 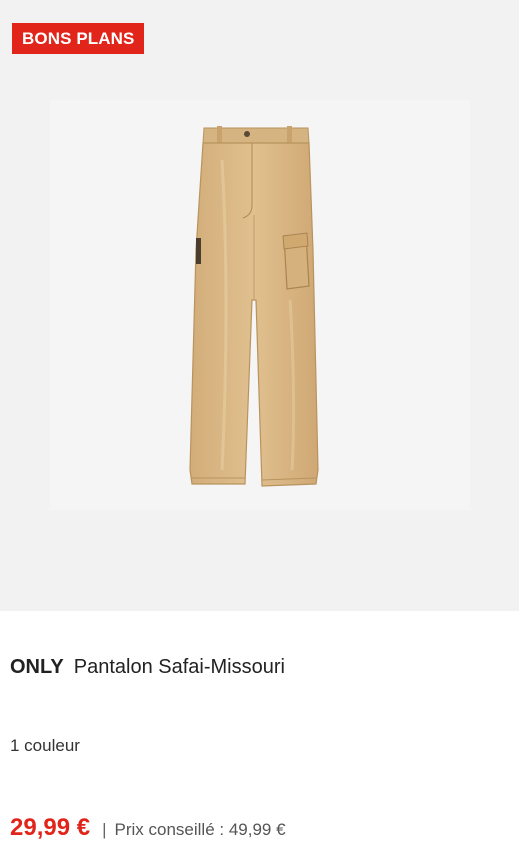 I want to click on color-count: 1 couleur, so click(x=45, y=745).